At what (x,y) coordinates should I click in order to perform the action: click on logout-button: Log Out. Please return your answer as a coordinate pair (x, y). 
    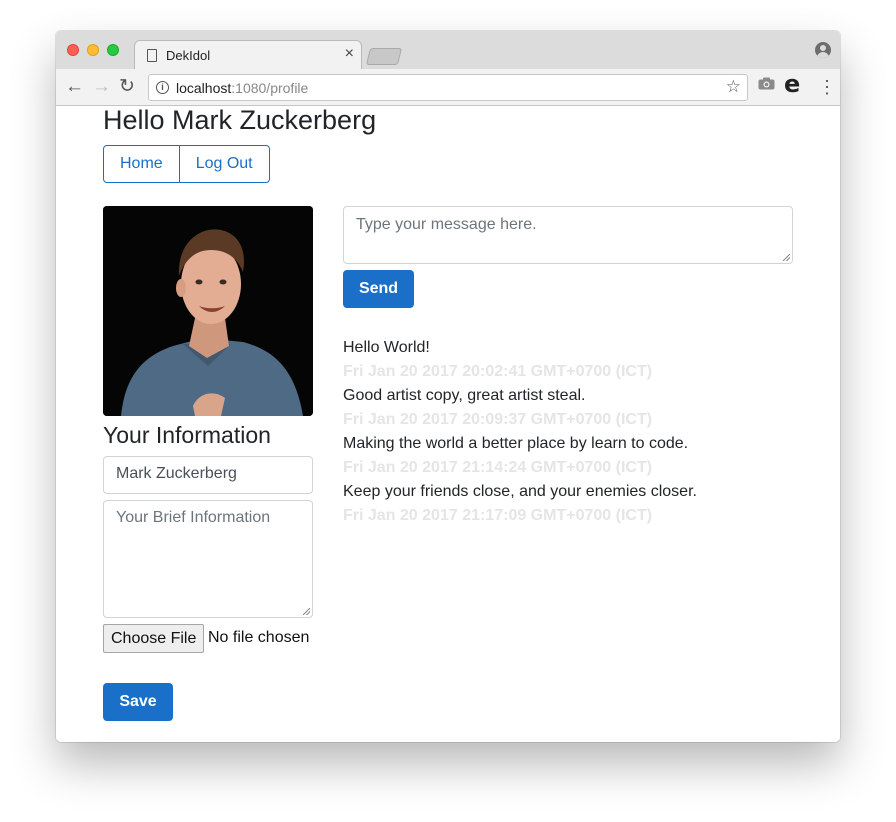
    Looking at the image, I should click on (224, 164).